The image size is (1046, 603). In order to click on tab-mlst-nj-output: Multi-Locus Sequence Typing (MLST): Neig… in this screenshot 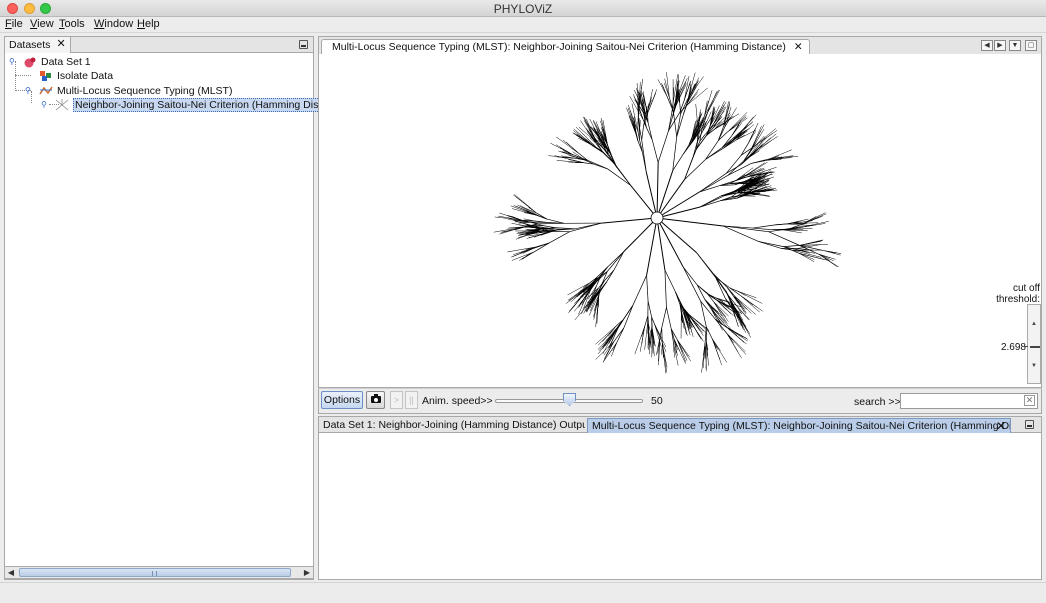, I will do `click(799, 425)`.